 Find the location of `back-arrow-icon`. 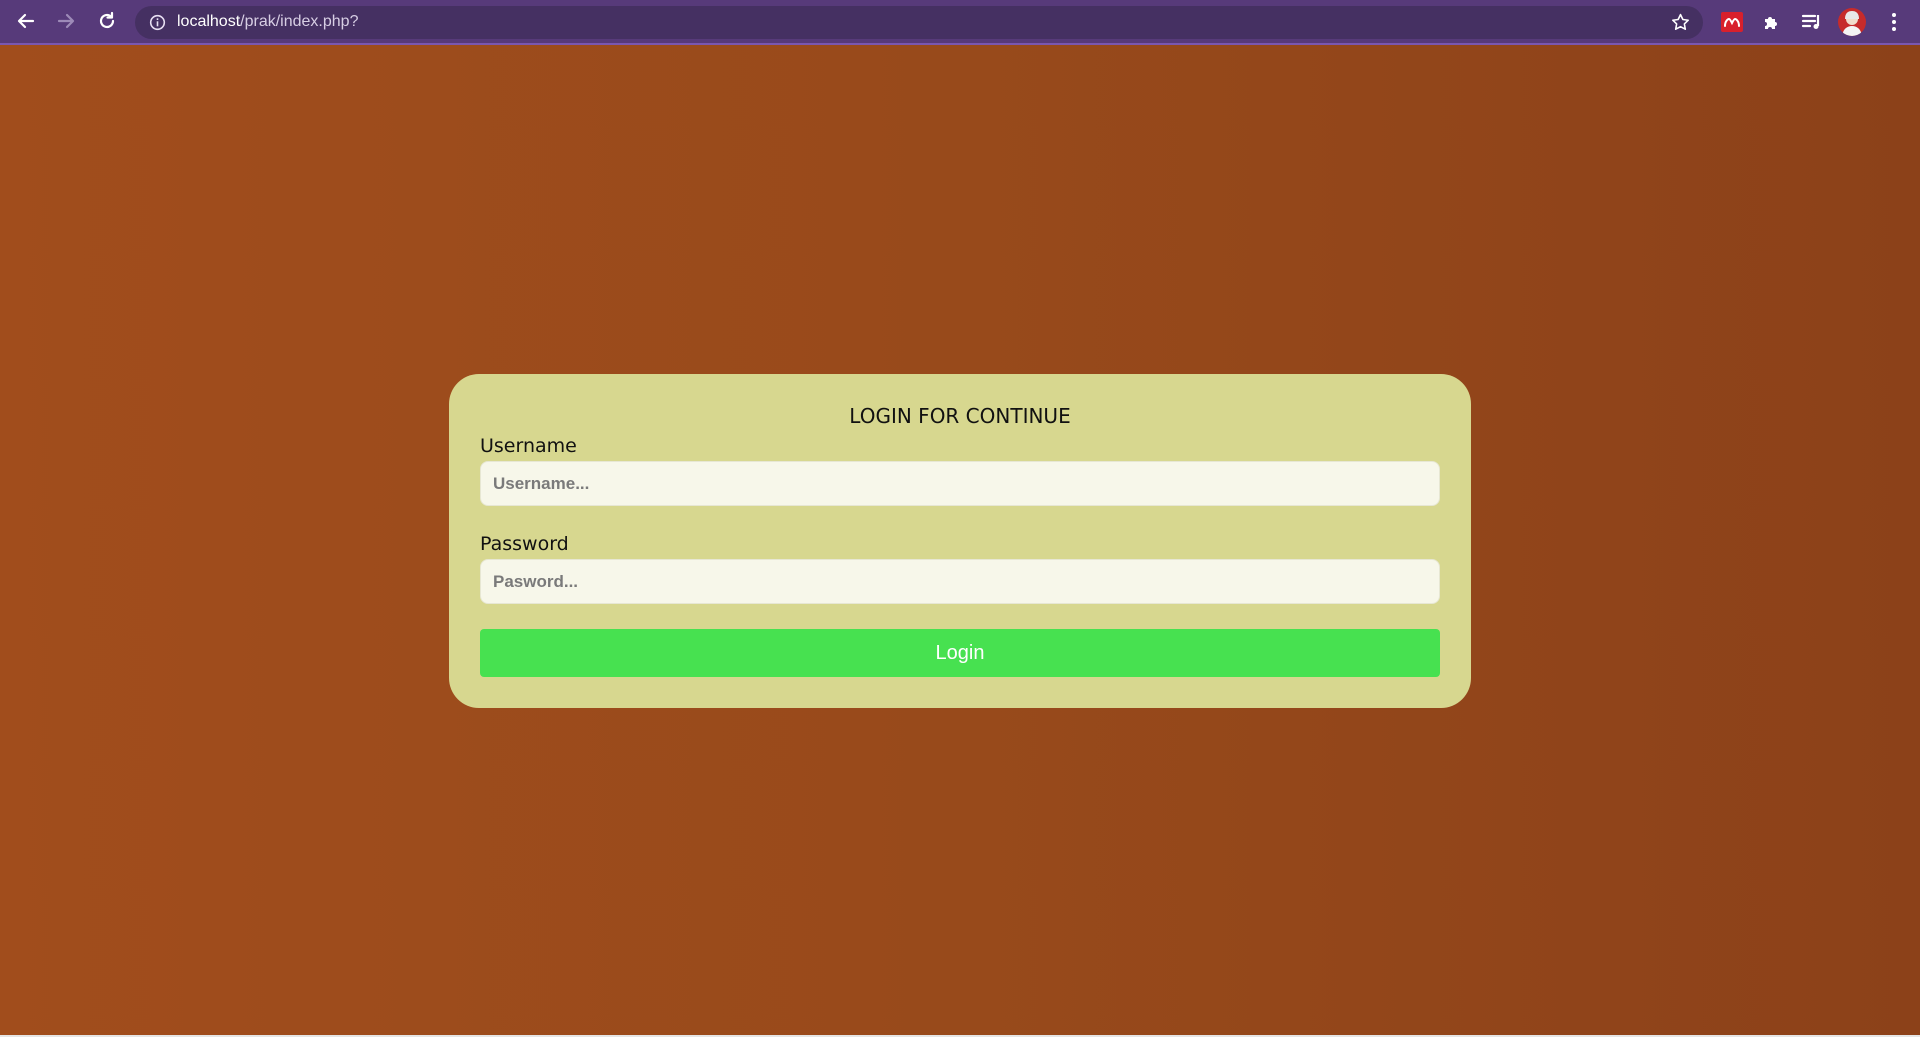

back-arrow-icon is located at coordinates (26, 21).